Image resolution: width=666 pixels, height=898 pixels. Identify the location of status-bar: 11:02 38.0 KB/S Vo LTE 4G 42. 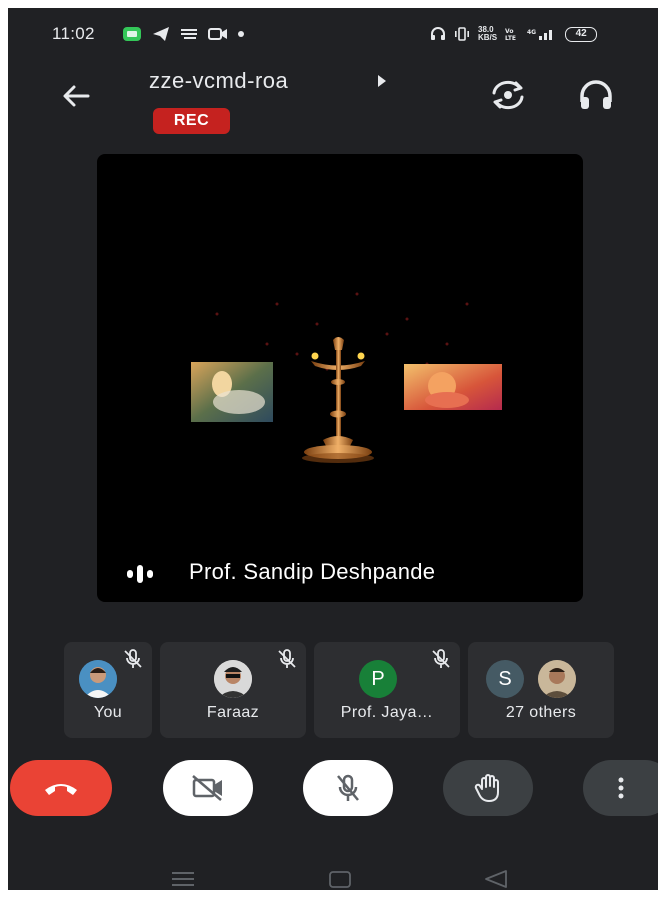
(333, 33).